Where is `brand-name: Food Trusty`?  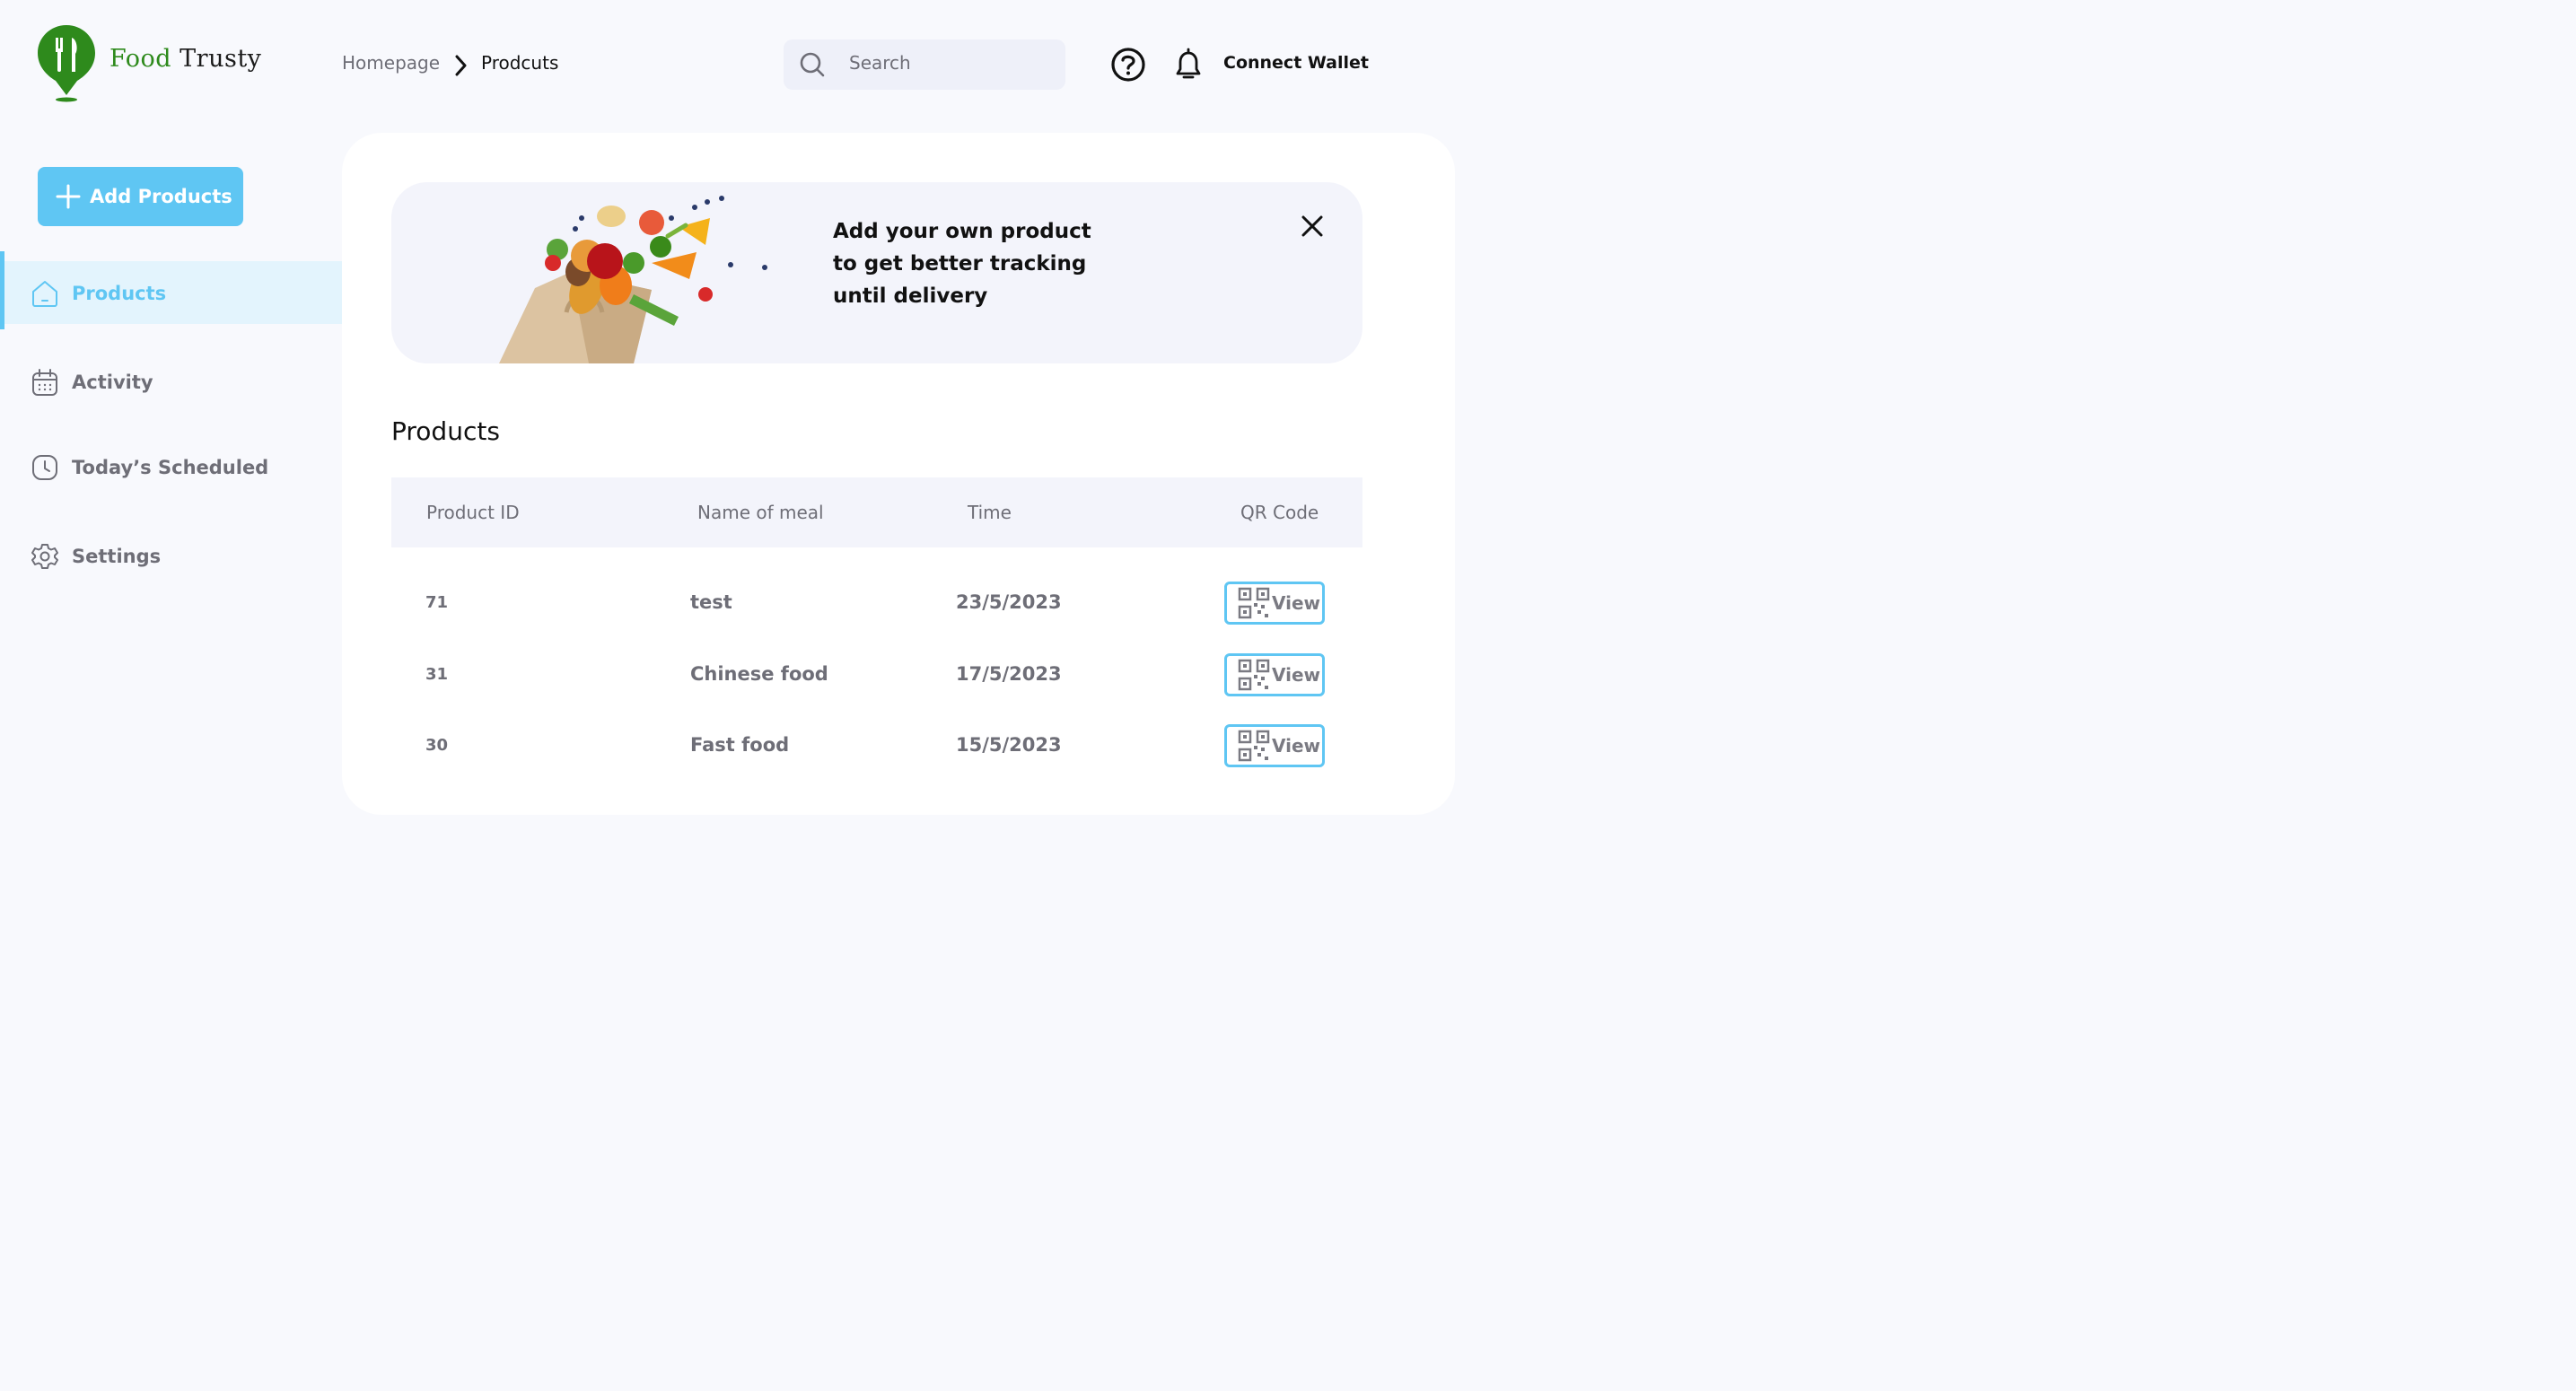
brand-name: Food Trusty is located at coordinates (185, 59).